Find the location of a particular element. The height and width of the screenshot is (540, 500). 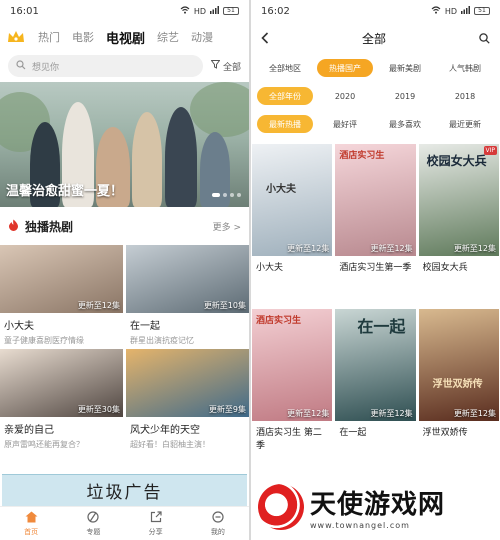

series-card: 更新至12集 小大夫 童子健康喜剧医疗情缘 is located at coordinates (61, 297).